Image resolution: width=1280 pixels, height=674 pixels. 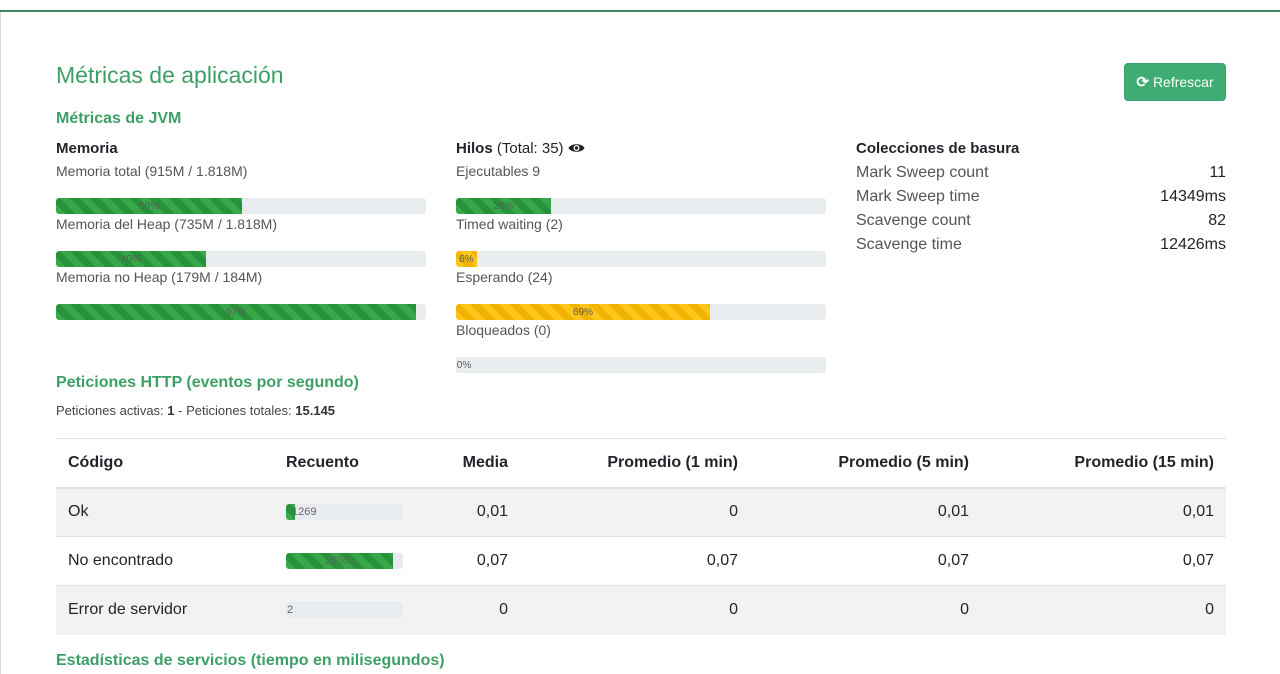 What do you see at coordinates (1193, 244) in the screenshot?
I see `gc-value: 12426ms` at bounding box center [1193, 244].